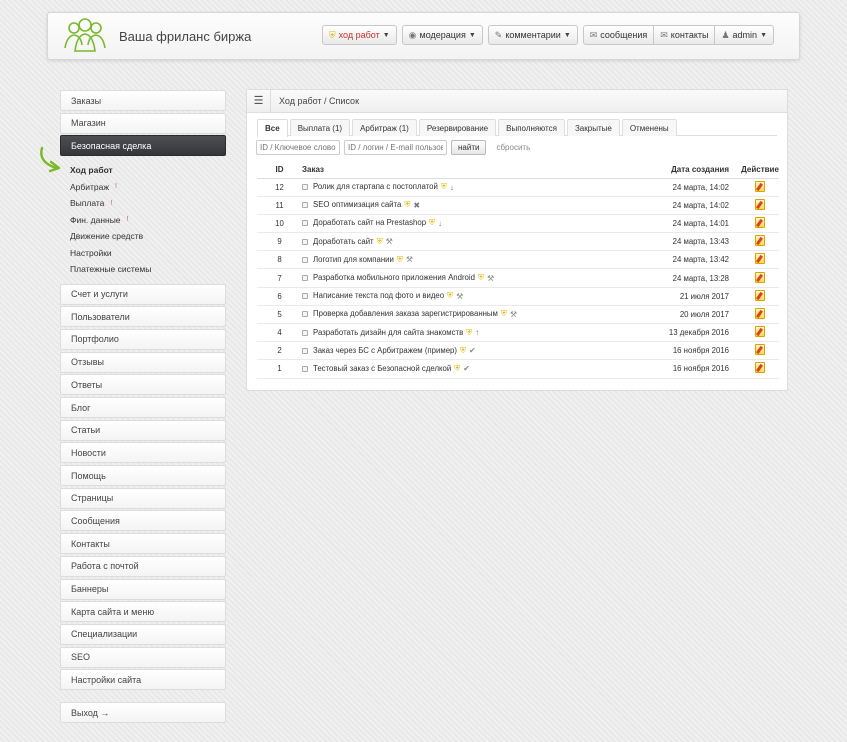 The width and height of the screenshot is (847, 742). I want to click on submenu-item-progress: Ход работ, so click(148, 170).